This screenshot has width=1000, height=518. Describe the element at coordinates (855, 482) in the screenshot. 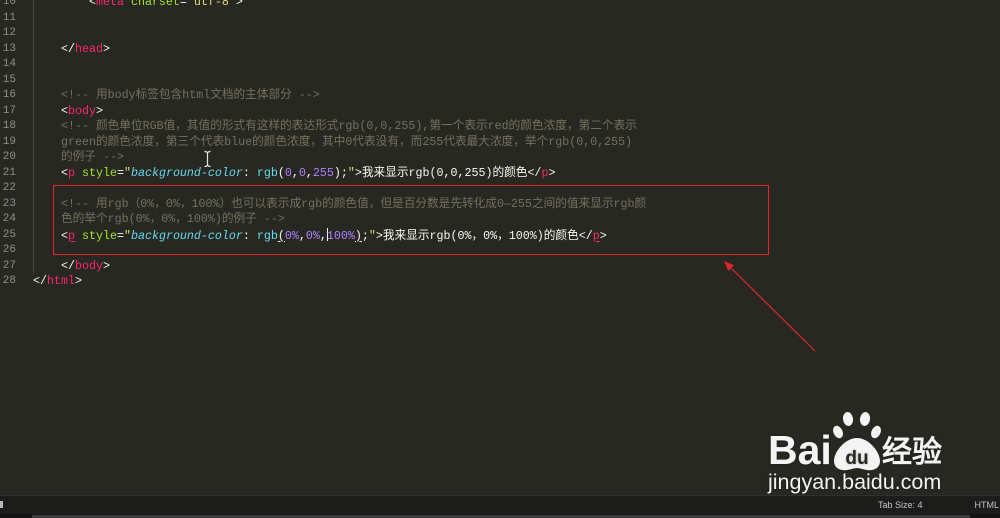

I see `watermark-site-url: jingyan.baidu.com` at that location.